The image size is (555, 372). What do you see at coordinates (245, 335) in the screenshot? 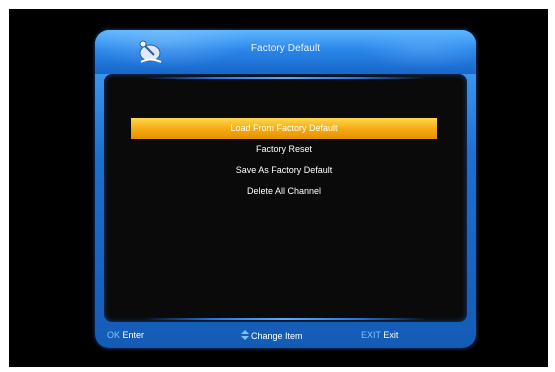
I see `up-down-arrow-icon` at bounding box center [245, 335].